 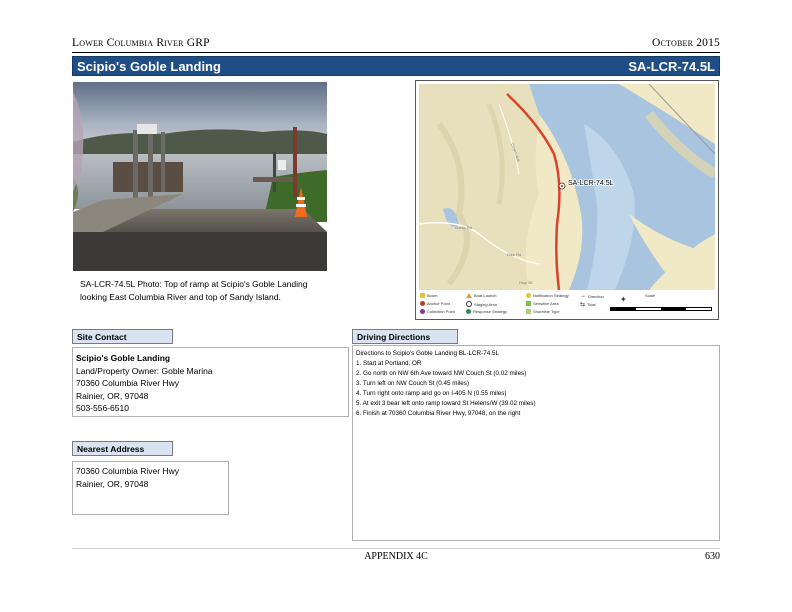 I want to click on legend-sensitive-area: Sensitive Area, so click(x=542, y=303).